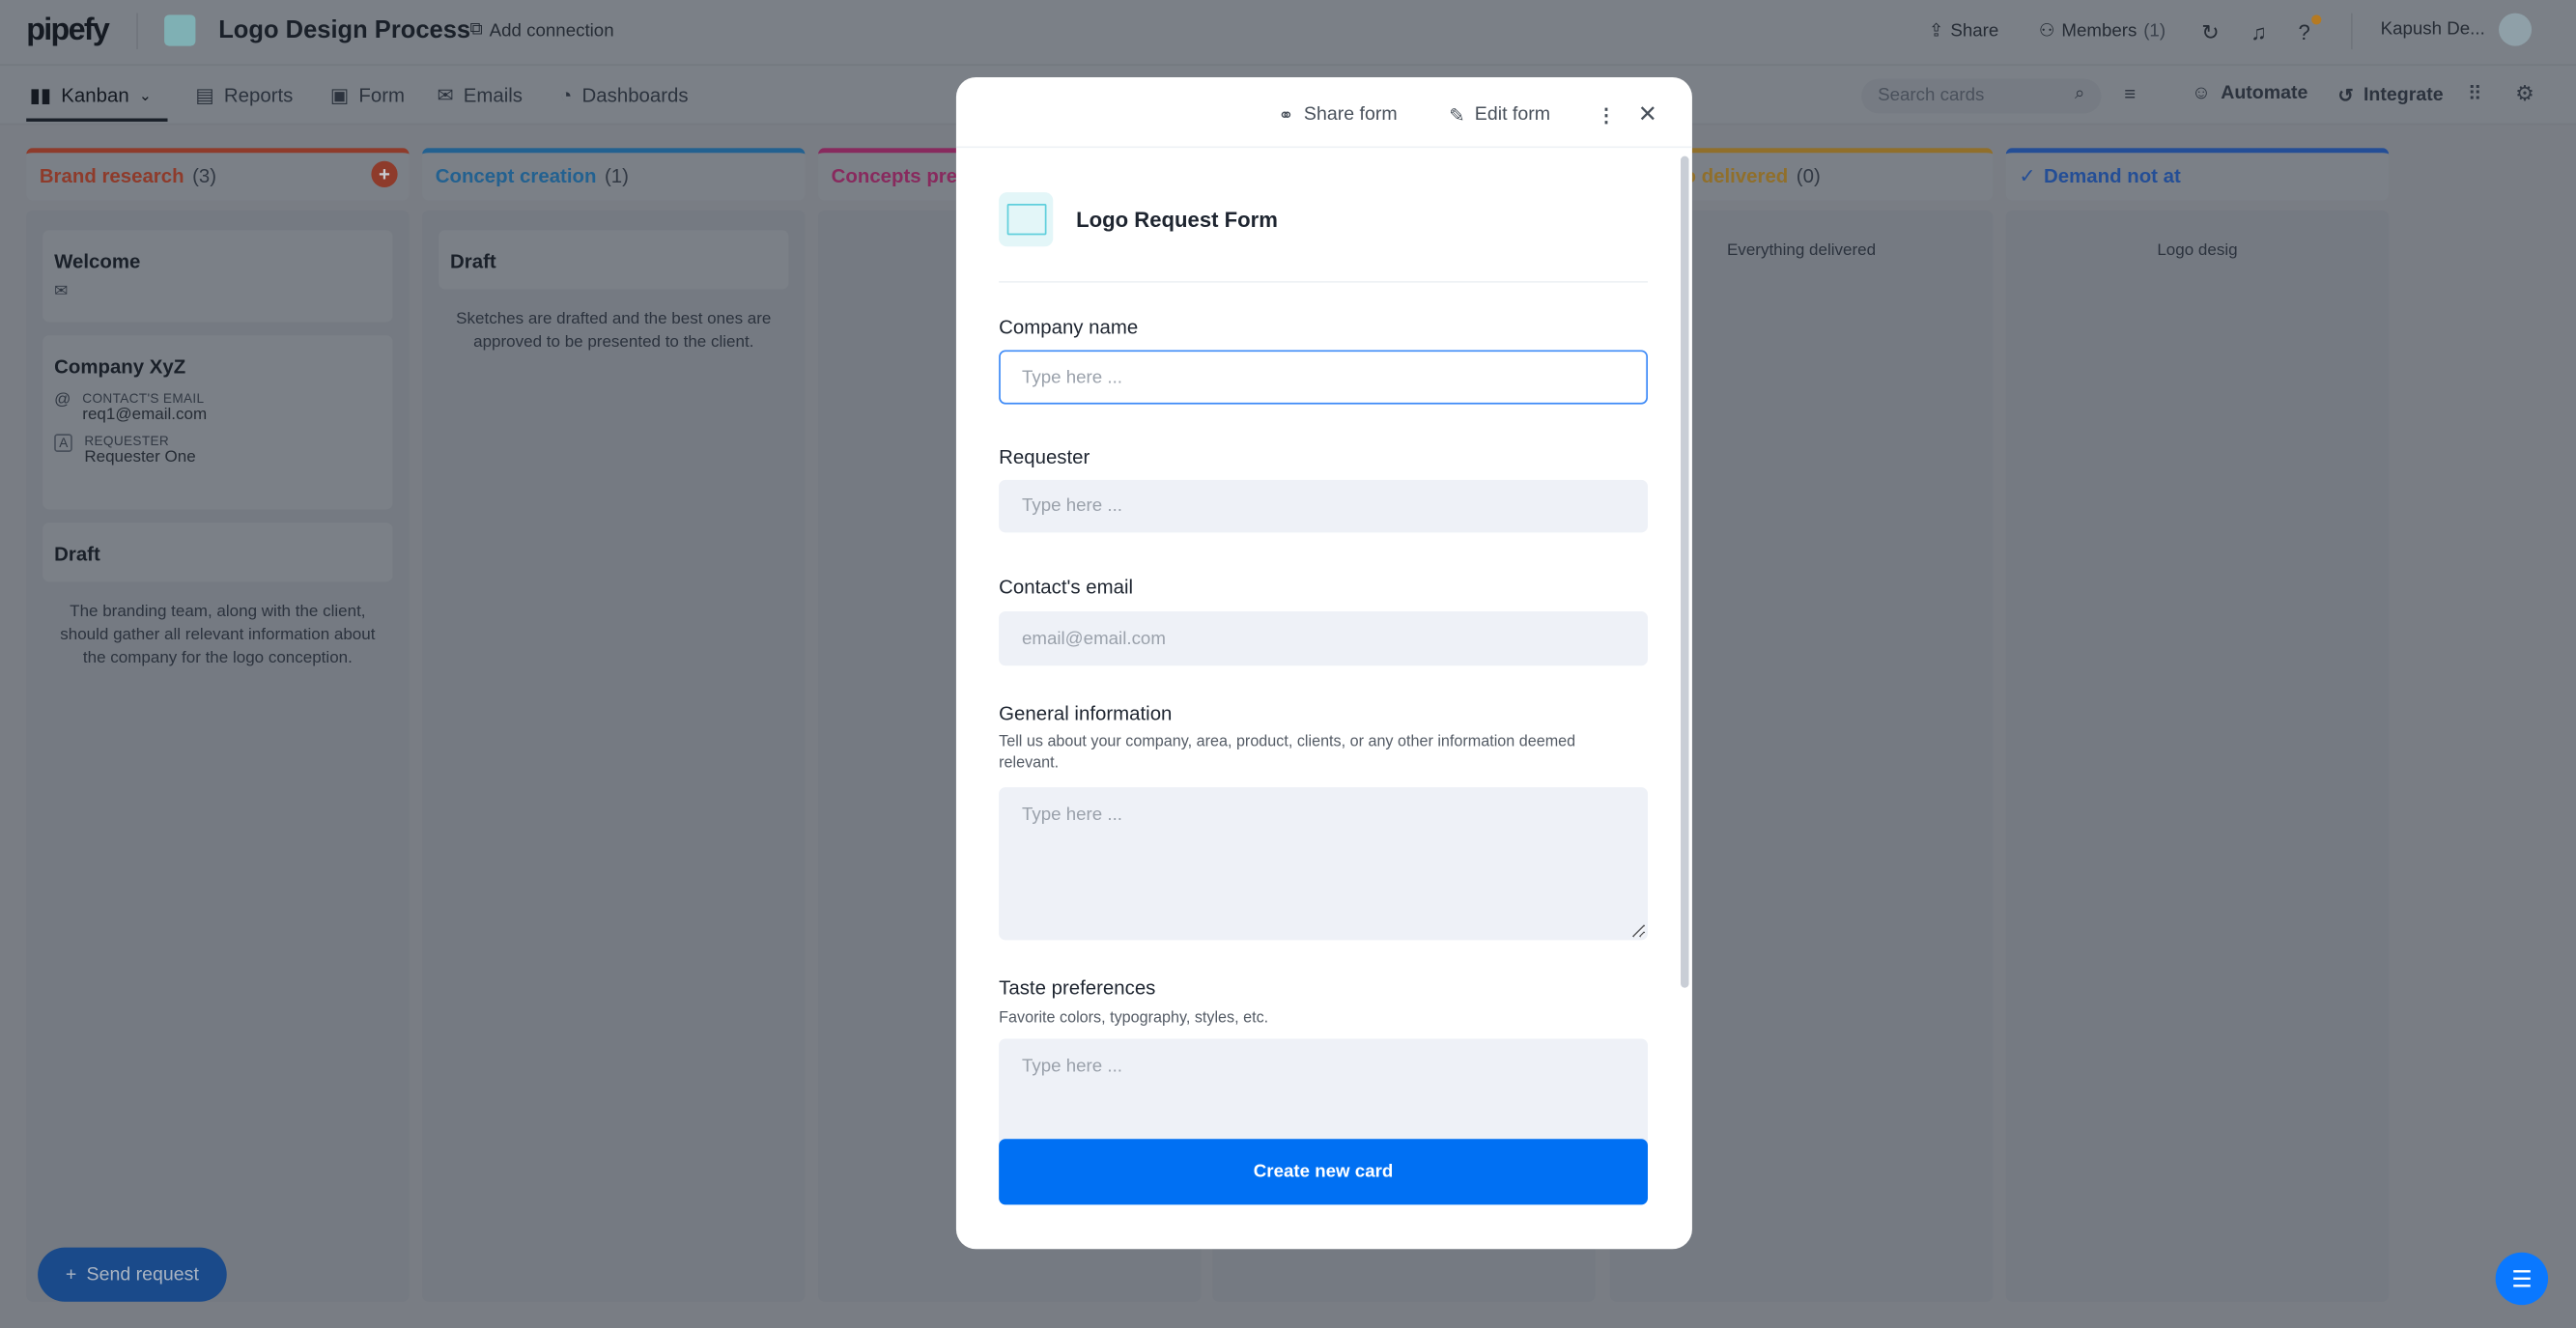  What do you see at coordinates (1936, 31) in the screenshot?
I see `share-icon: ⇪` at bounding box center [1936, 31].